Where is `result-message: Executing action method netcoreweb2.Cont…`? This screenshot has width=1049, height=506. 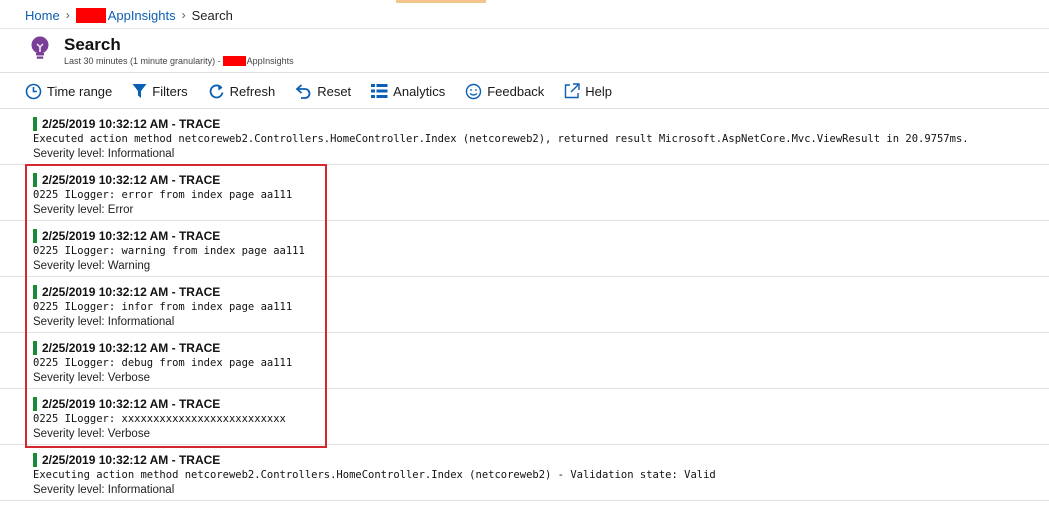 result-message: Executing action method netcoreweb2.Cont… is located at coordinates (374, 475).